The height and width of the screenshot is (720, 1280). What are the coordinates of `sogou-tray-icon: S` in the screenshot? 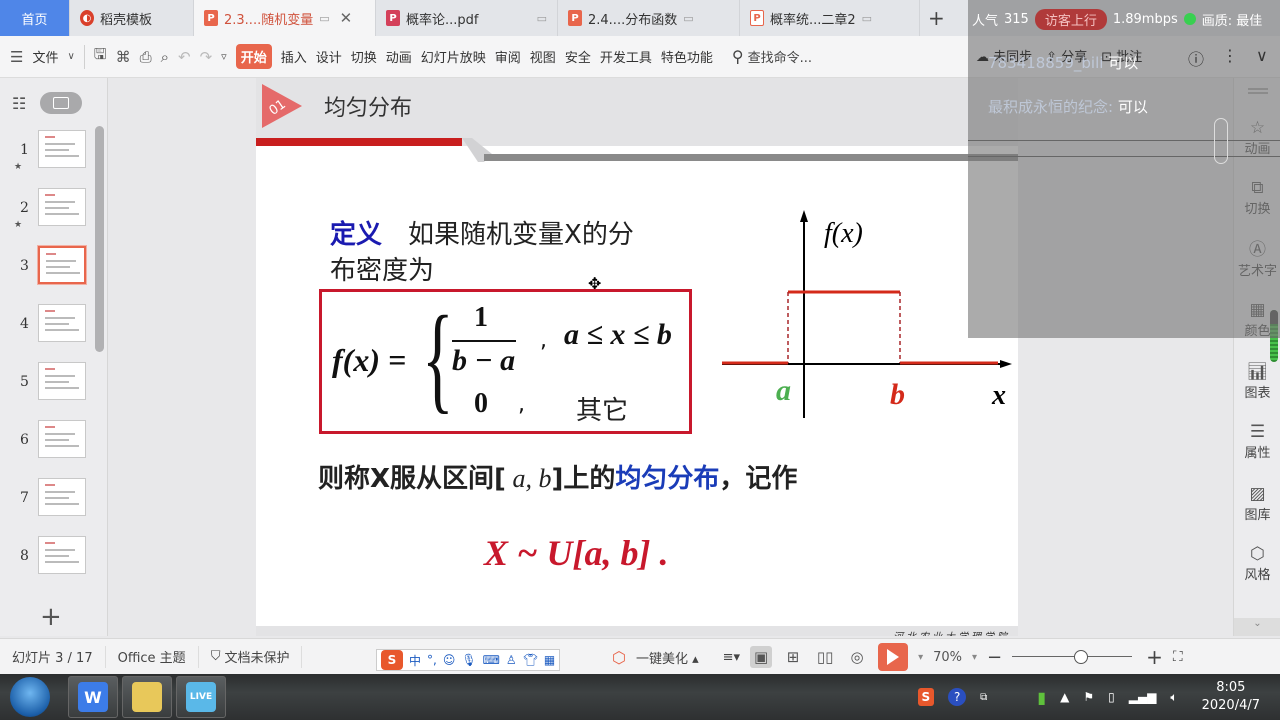 It's located at (926, 697).